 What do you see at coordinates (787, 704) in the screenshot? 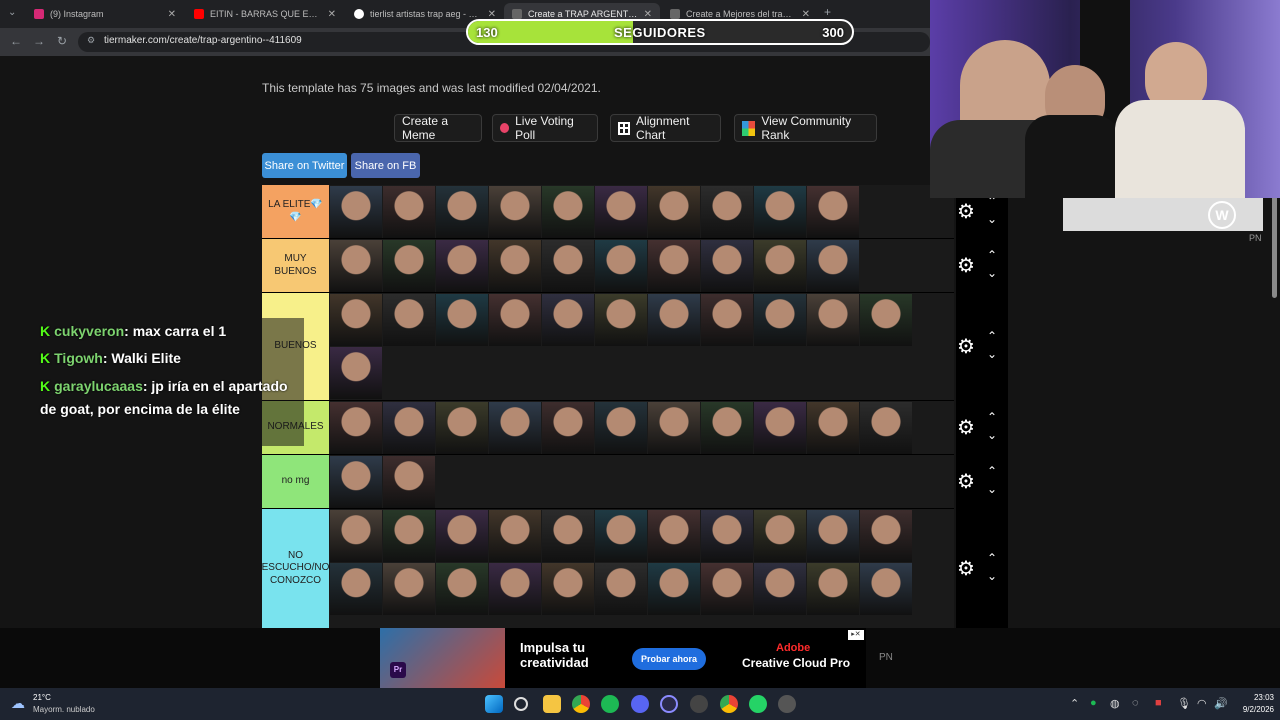
I see `media-player-icon` at bounding box center [787, 704].